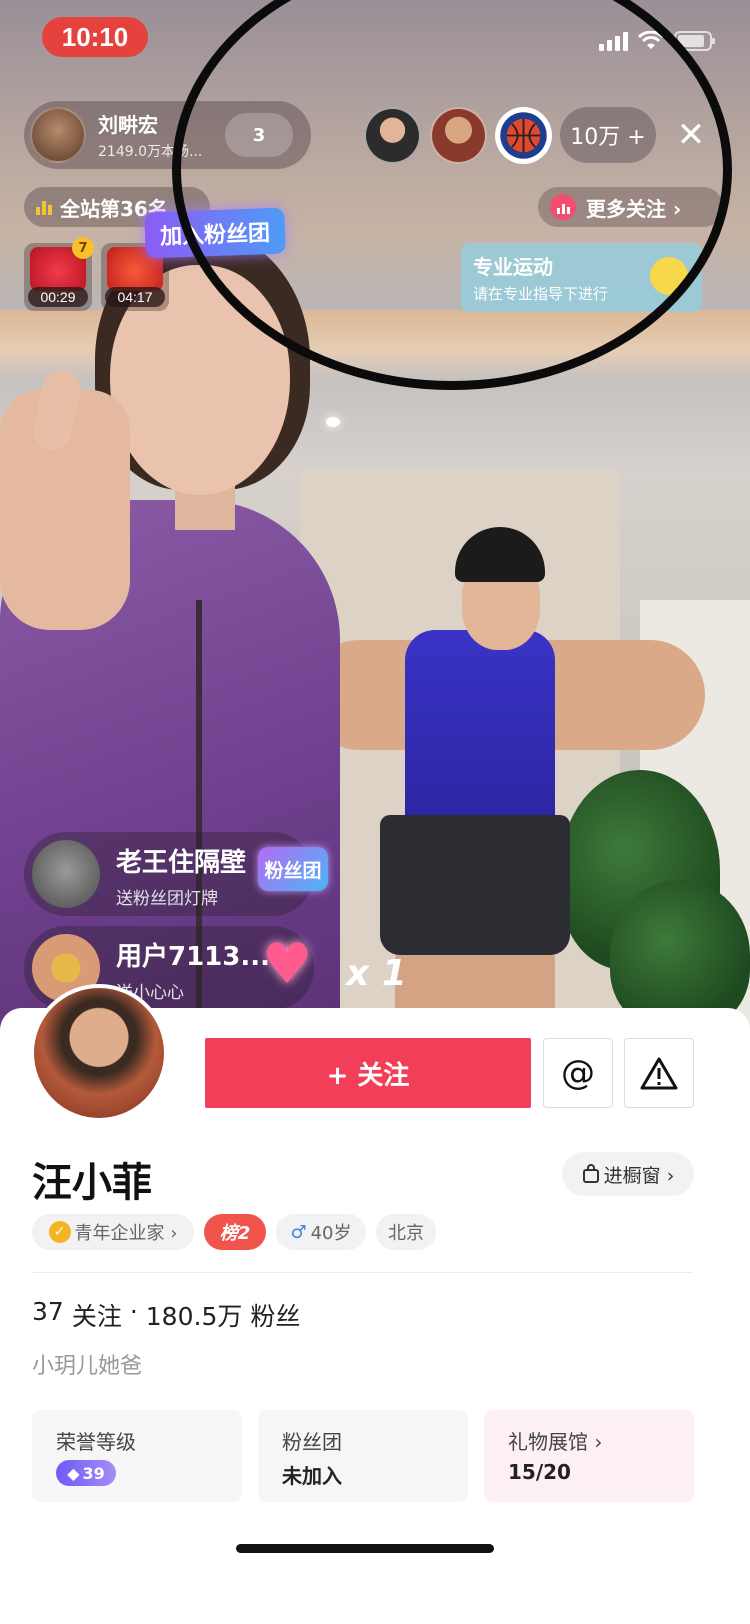 This screenshot has width=750, height=1624. What do you see at coordinates (99, 1053) in the screenshot?
I see `profile-avatar` at bounding box center [99, 1053].